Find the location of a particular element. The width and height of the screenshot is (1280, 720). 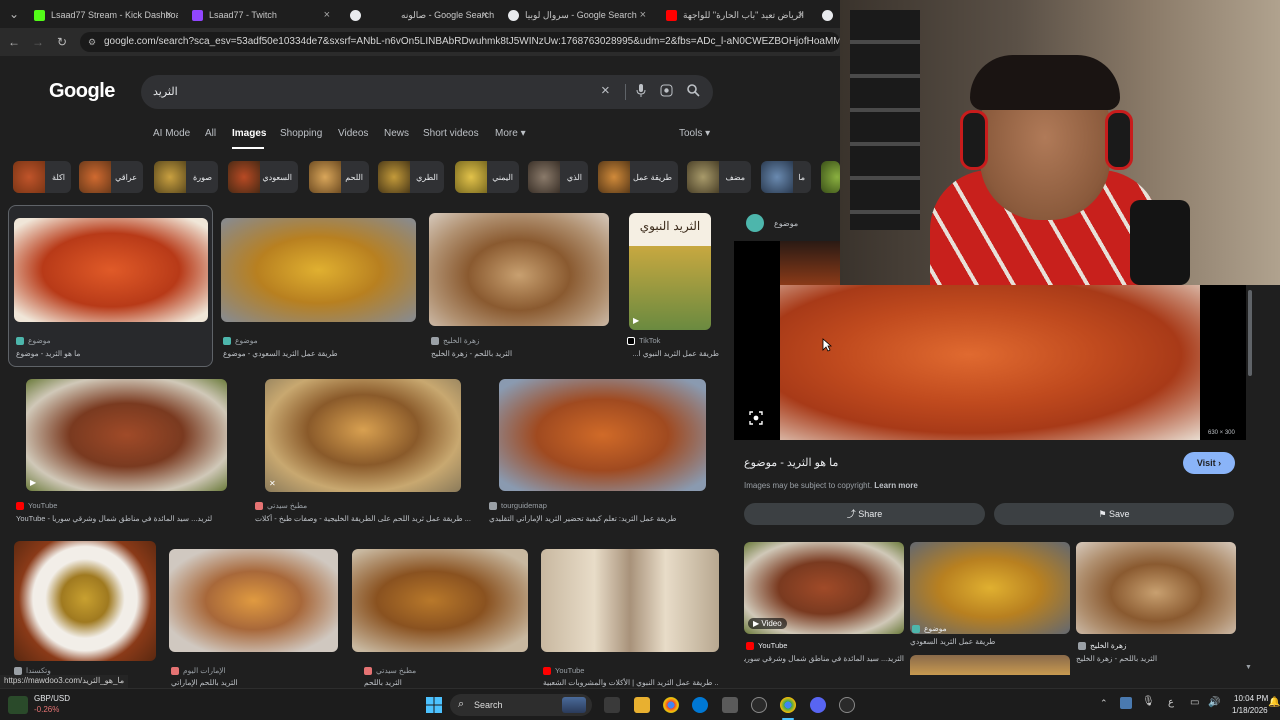

related-source: YouTube is located at coordinates (766, 645).